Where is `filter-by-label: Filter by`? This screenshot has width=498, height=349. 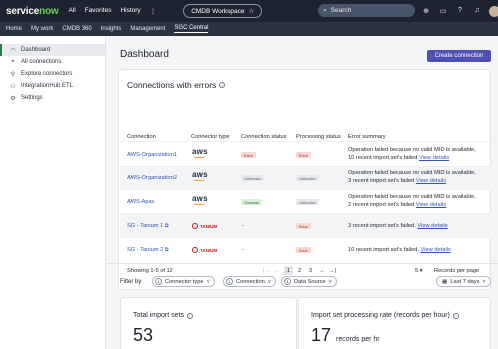 filter-by-label: Filter by is located at coordinates (131, 282).